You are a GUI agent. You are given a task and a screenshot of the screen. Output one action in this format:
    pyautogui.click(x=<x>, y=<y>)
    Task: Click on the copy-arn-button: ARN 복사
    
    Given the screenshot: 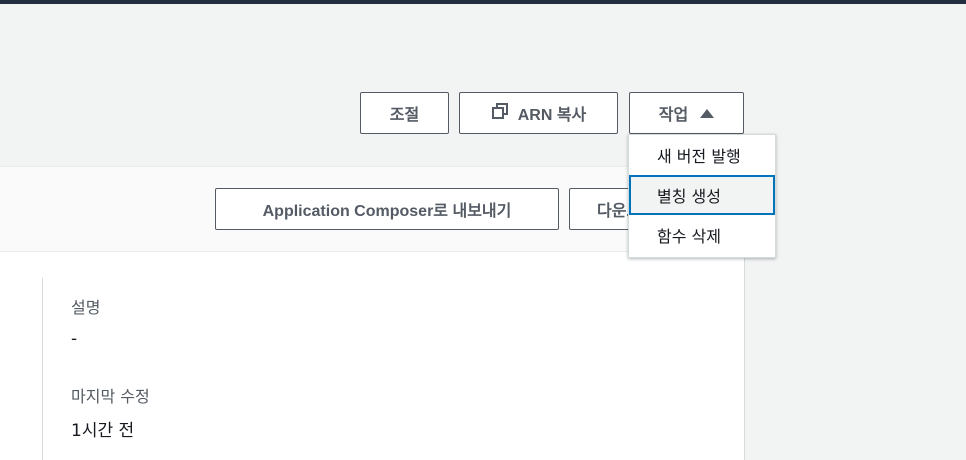 What is the action you would take?
    pyautogui.click(x=538, y=113)
    